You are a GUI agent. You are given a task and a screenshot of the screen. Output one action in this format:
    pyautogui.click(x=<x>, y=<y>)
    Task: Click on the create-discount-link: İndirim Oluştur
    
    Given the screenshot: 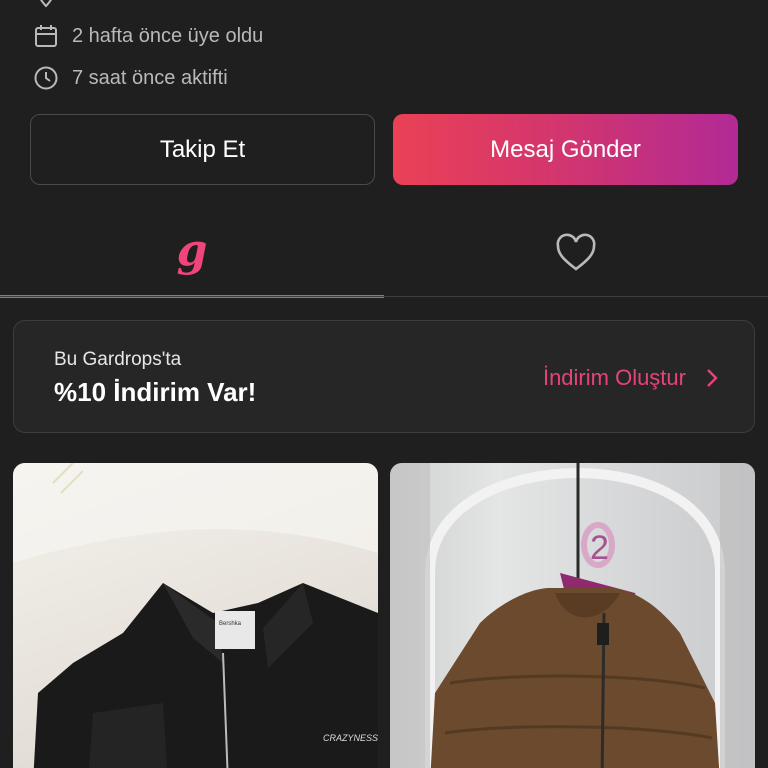 What is the action you would take?
    pyautogui.click(x=630, y=378)
    